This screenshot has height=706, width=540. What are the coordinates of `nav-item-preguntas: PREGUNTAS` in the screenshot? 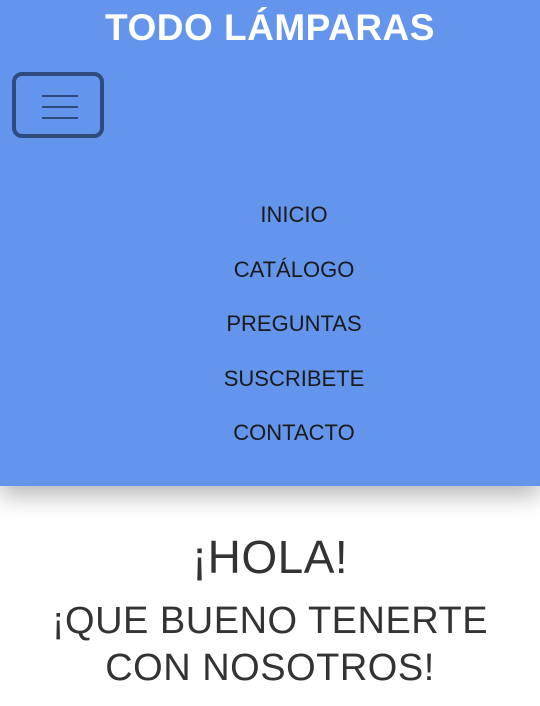 It's located at (270, 333).